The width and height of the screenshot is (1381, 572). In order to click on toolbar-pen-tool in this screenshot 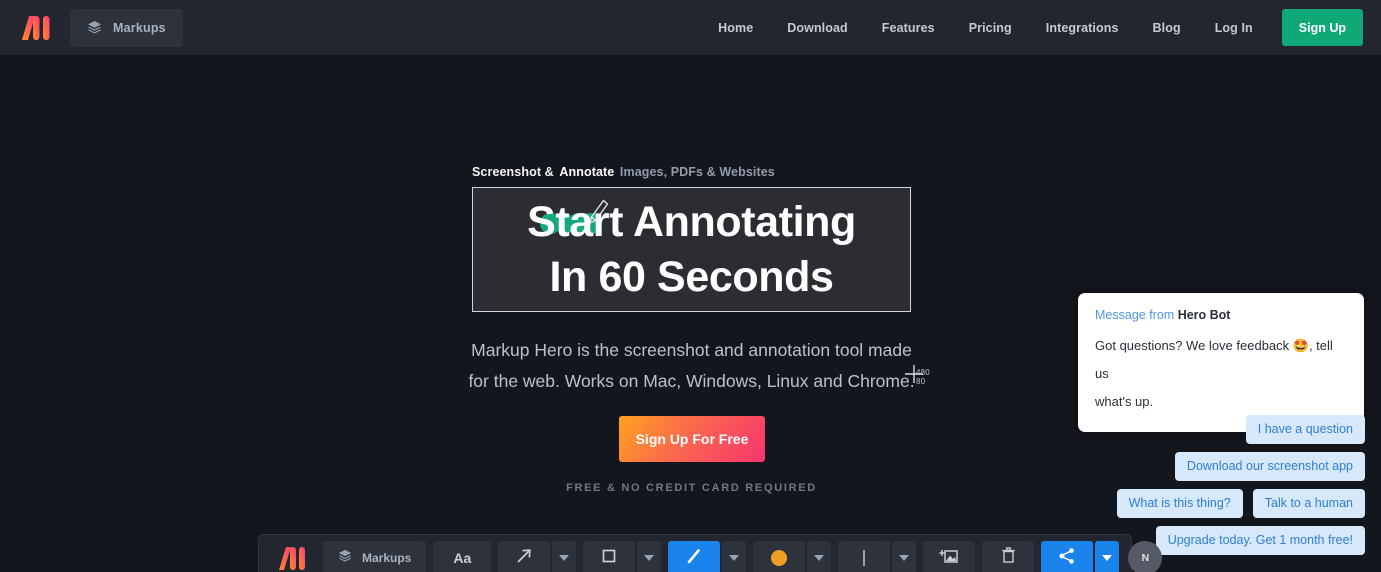, I will do `click(694, 556)`.